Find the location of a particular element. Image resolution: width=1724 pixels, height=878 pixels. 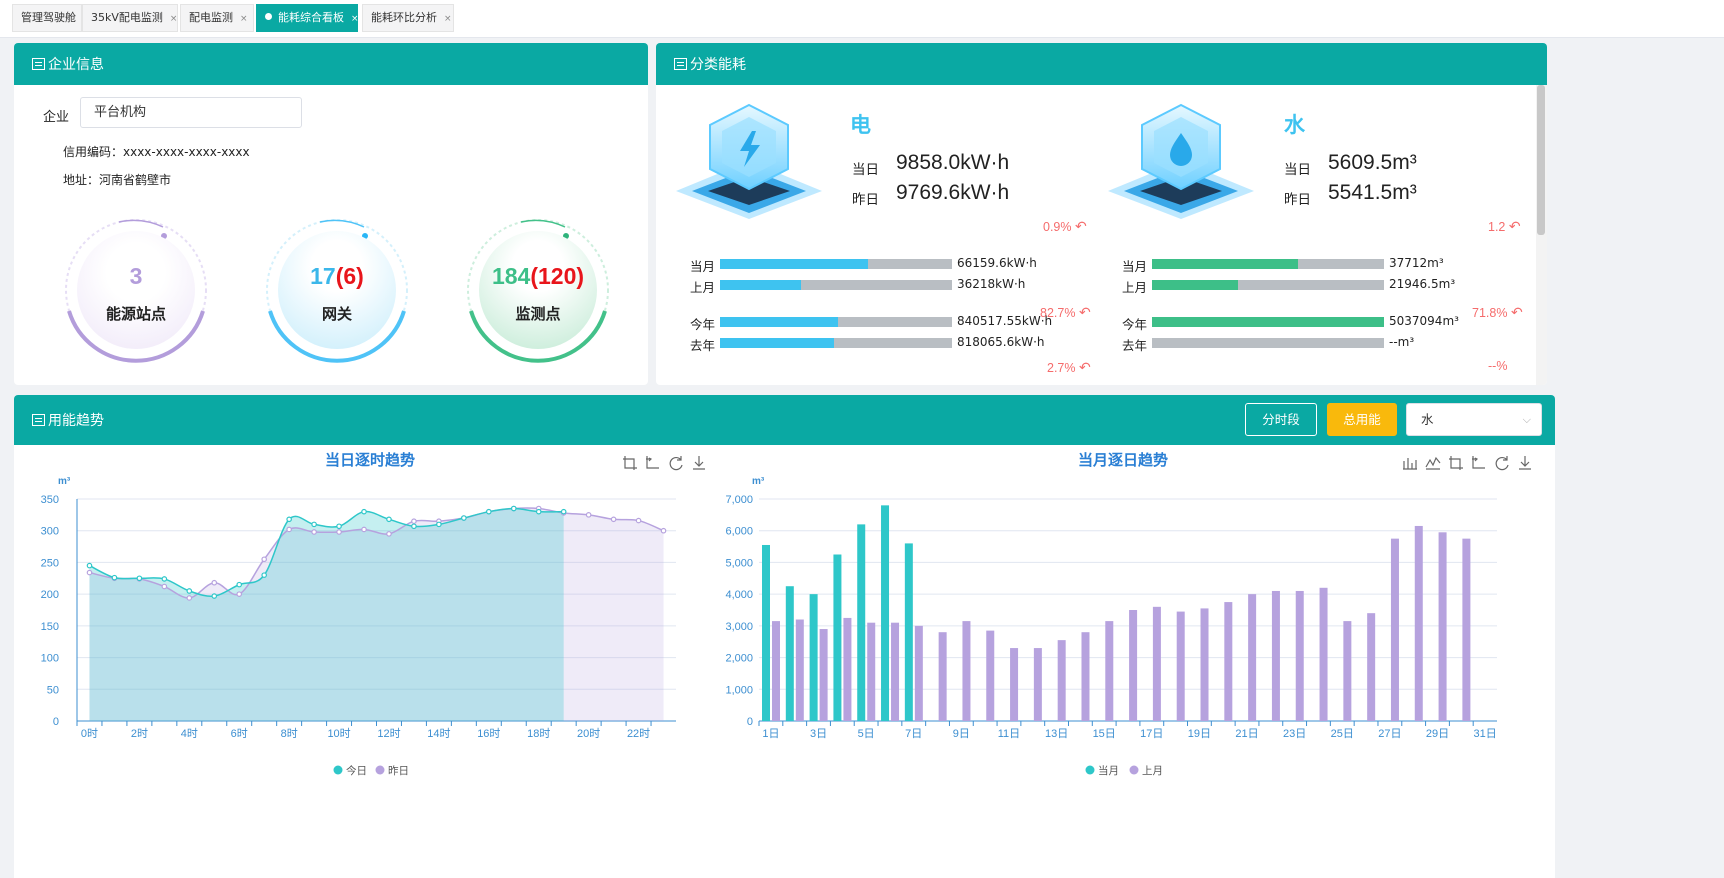

electric-yesterday-value: 9769.6kW·h is located at coordinates (953, 192).